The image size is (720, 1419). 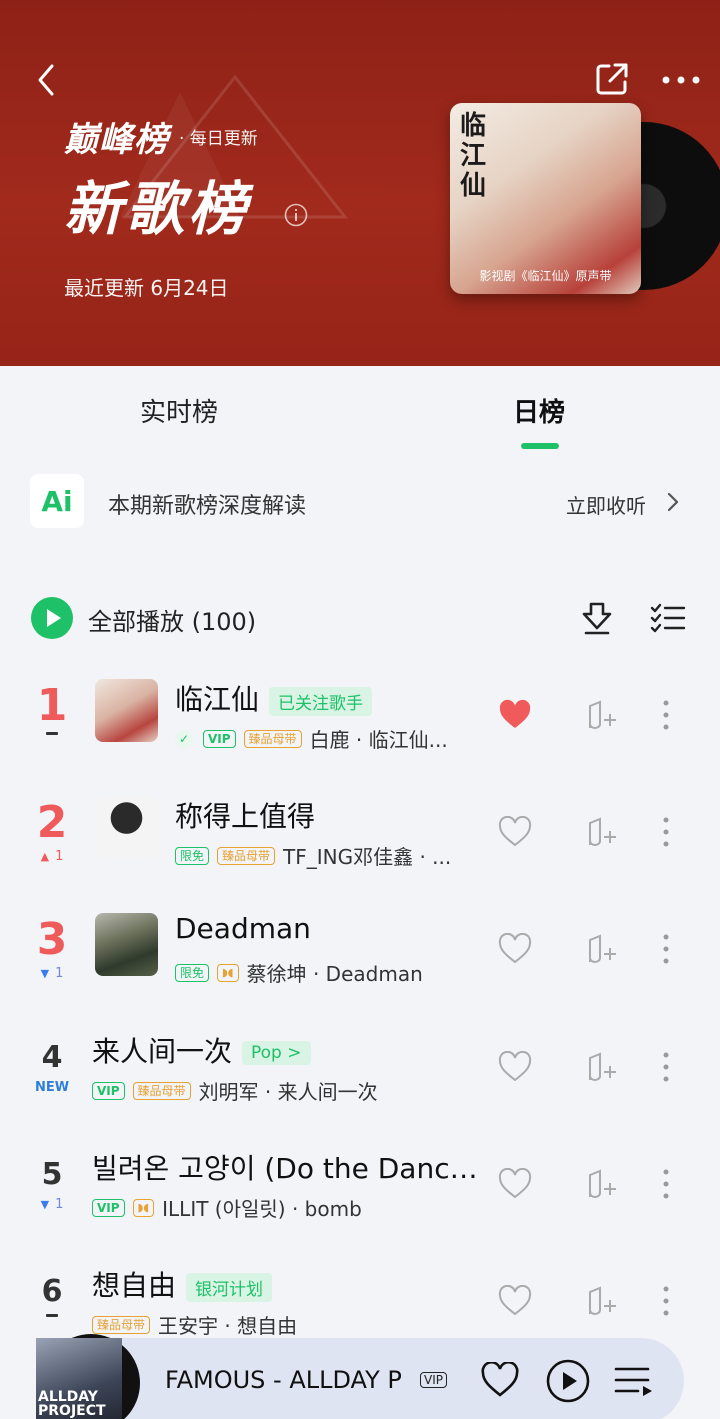 What do you see at coordinates (48, 80) in the screenshot?
I see `back-icon` at bounding box center [48, 80].